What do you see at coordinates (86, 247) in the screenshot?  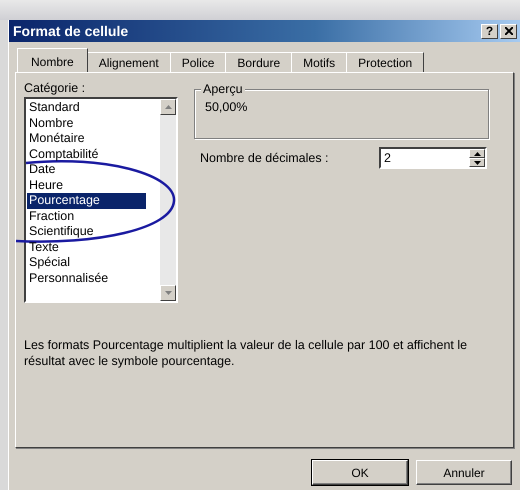 I see `category-item: Texte` at bounding box center [86, 247].